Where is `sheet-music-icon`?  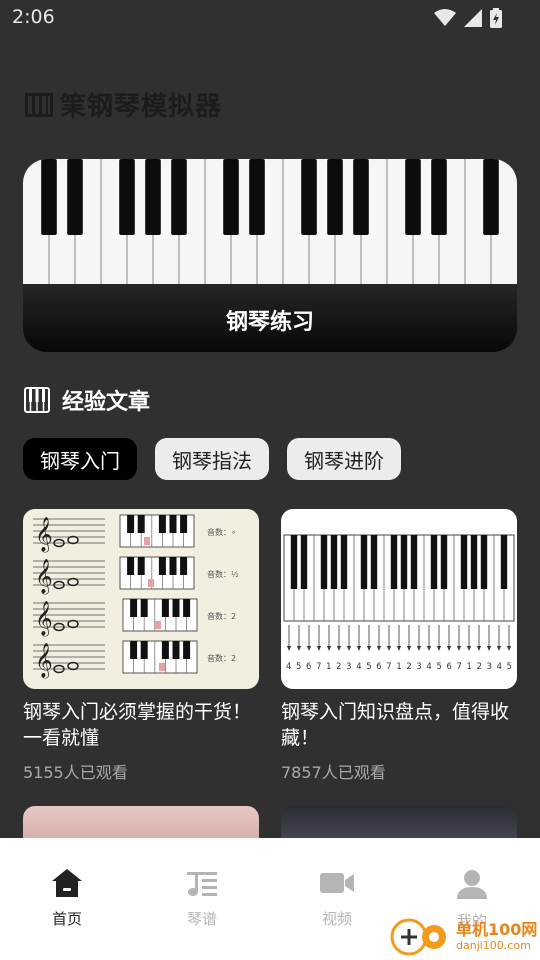
sheet-music-icon is located at coordinates (202, 884).